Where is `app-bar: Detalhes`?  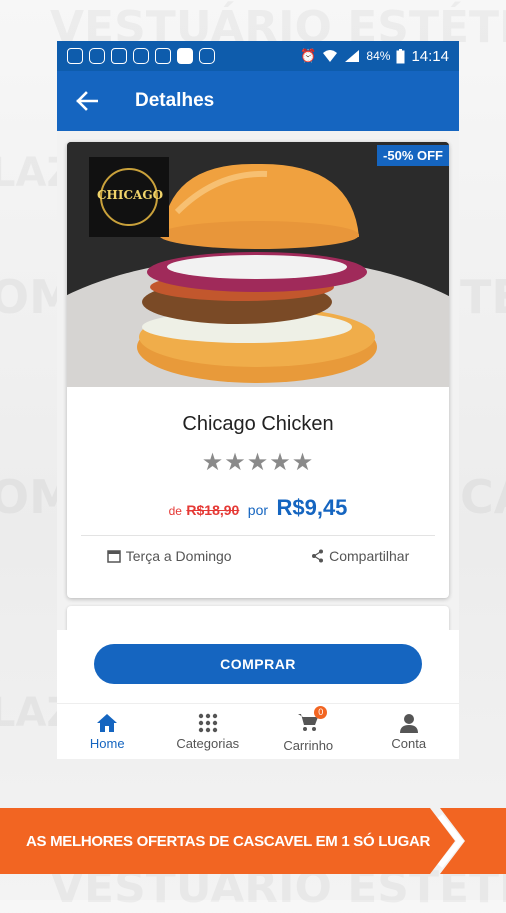 app-bar: Detalhes is located at coordinates (258, 101).